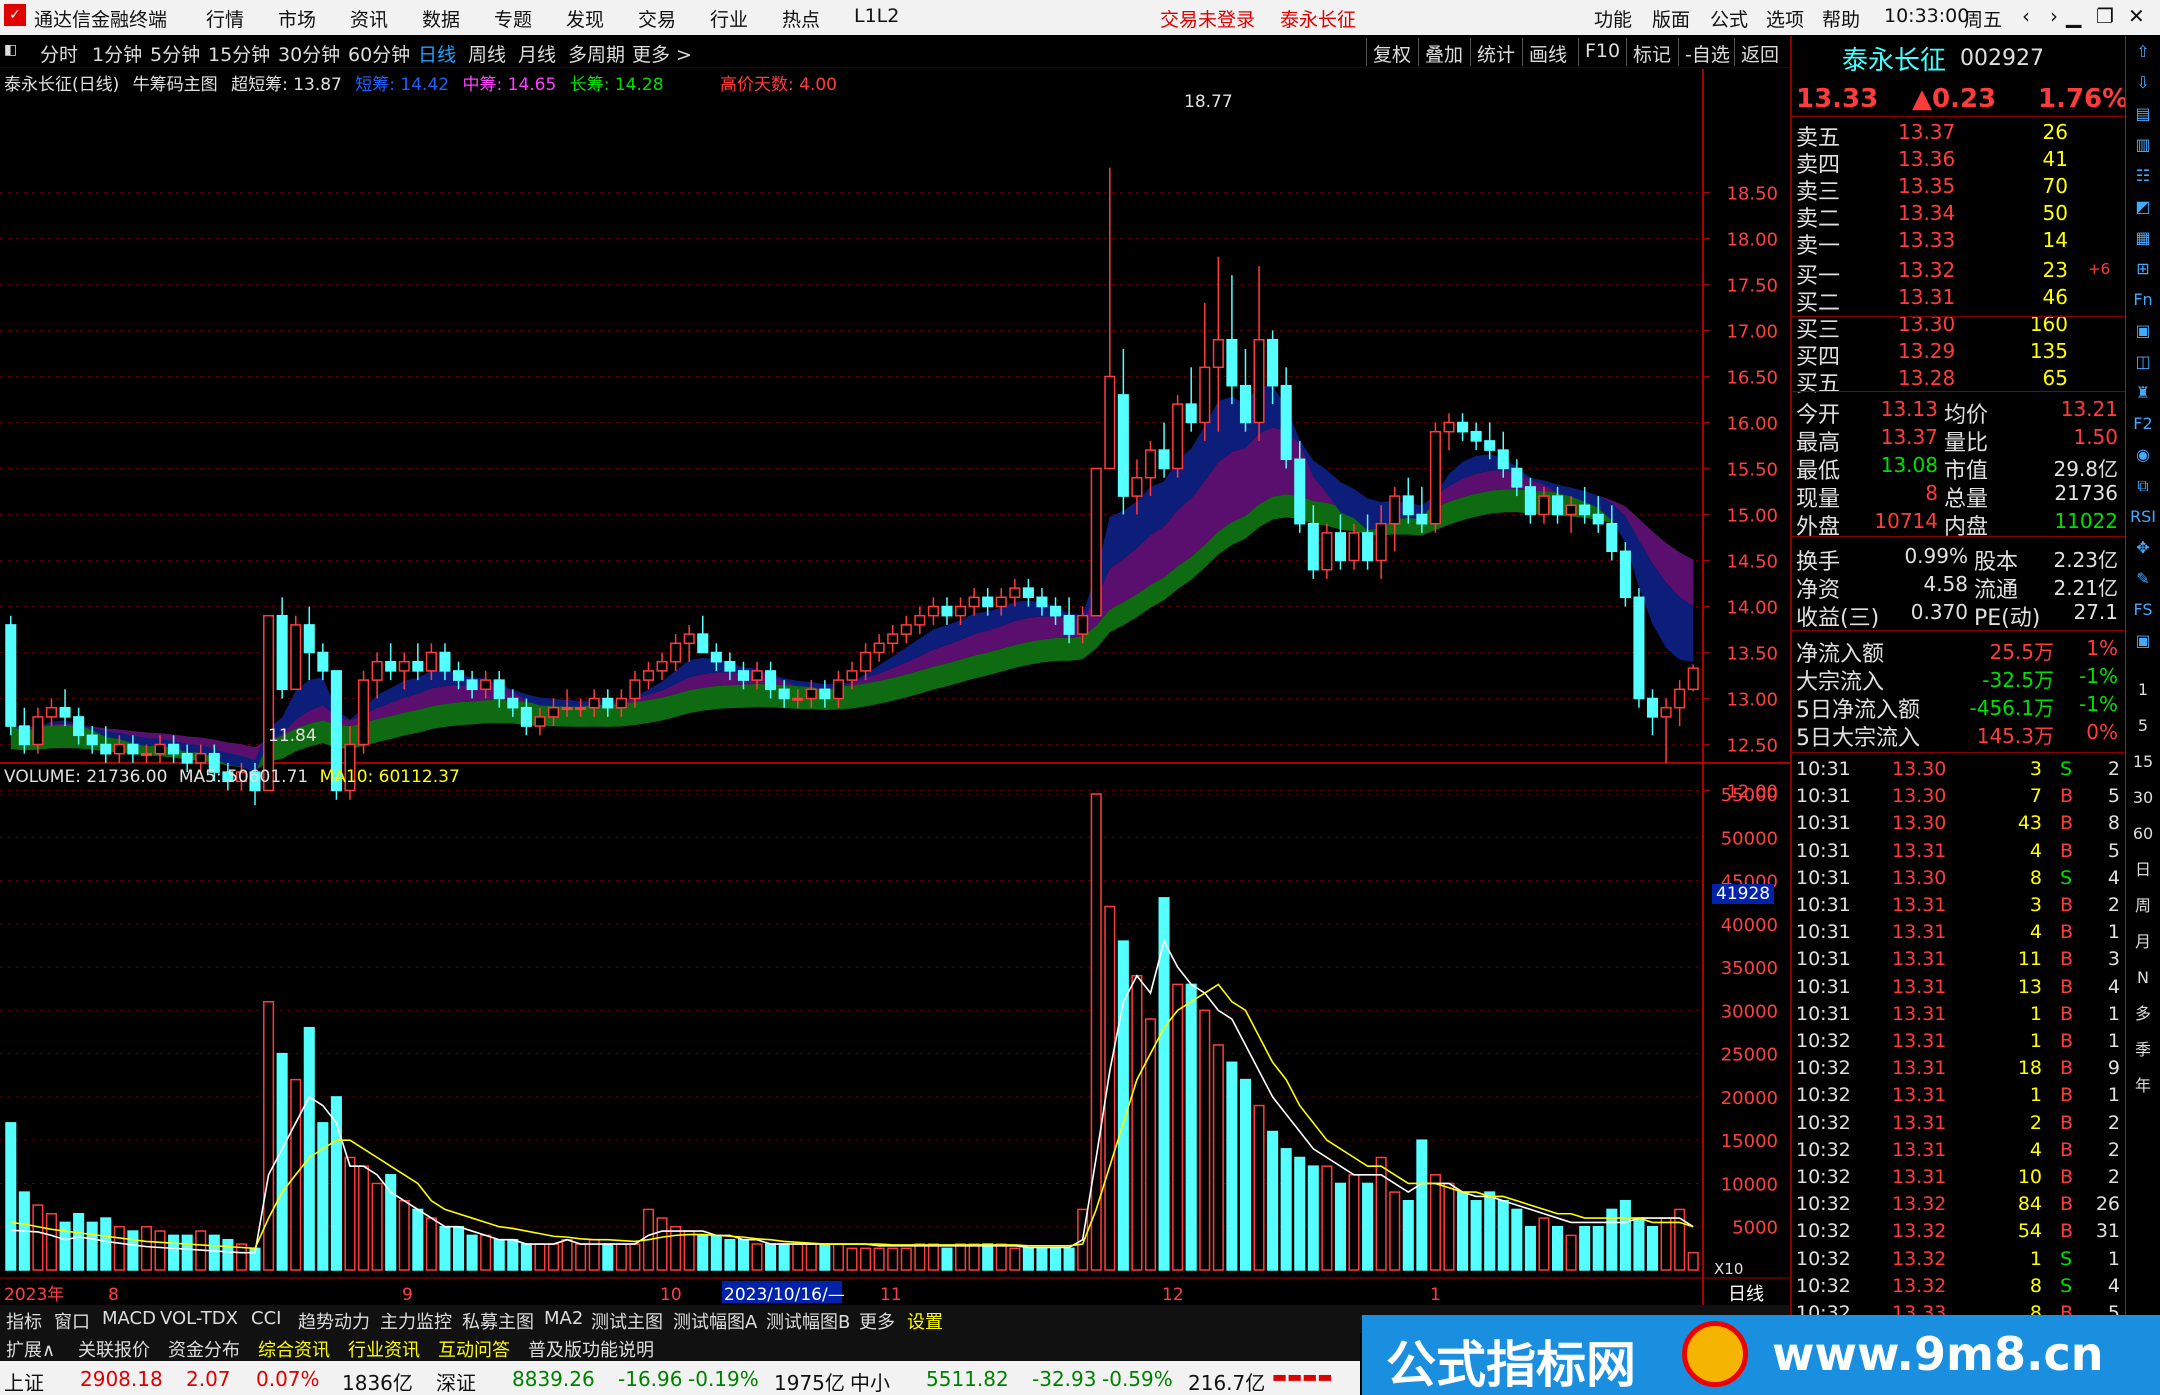 Image resolution: width=2160 pixels, height=1395 pixels. Describe the element at coordinates (657, 18) in the screenshot. I see `menu-jiaoyi: 交易` at that location.